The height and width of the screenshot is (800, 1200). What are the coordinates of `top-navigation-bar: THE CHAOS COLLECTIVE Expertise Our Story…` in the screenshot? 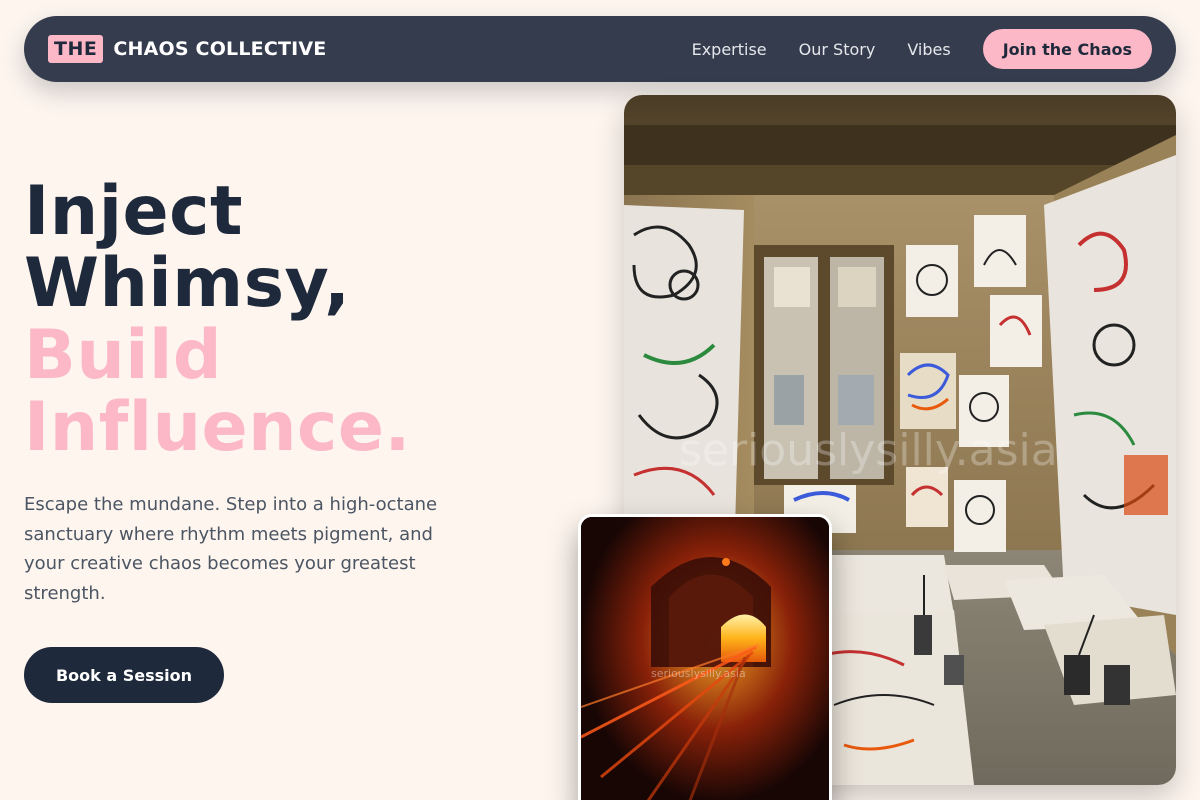 It's located at (600, 49).